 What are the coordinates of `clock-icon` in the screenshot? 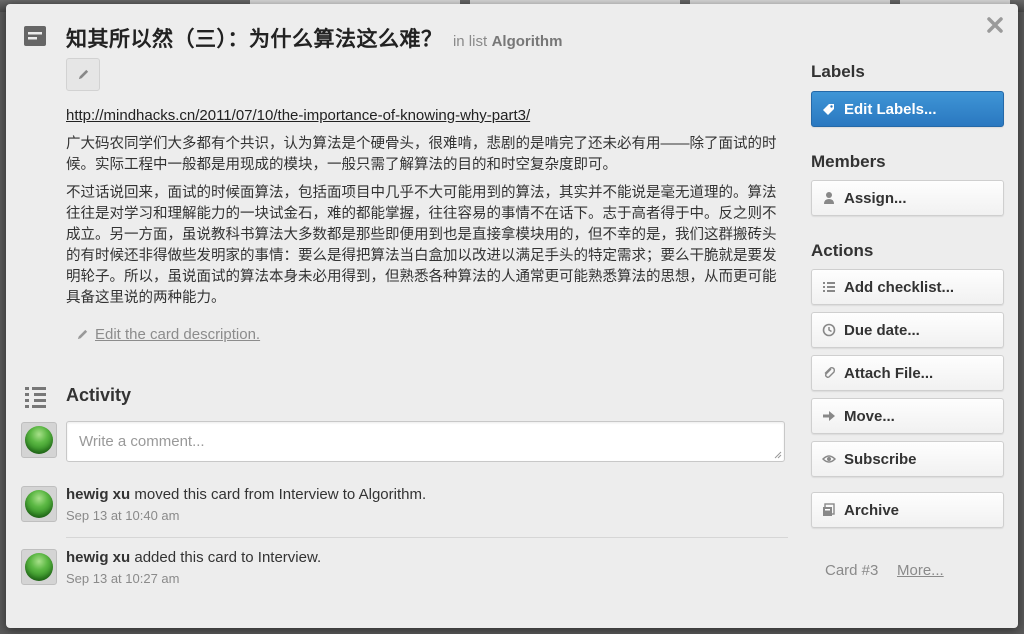 It's located at (829, 330).